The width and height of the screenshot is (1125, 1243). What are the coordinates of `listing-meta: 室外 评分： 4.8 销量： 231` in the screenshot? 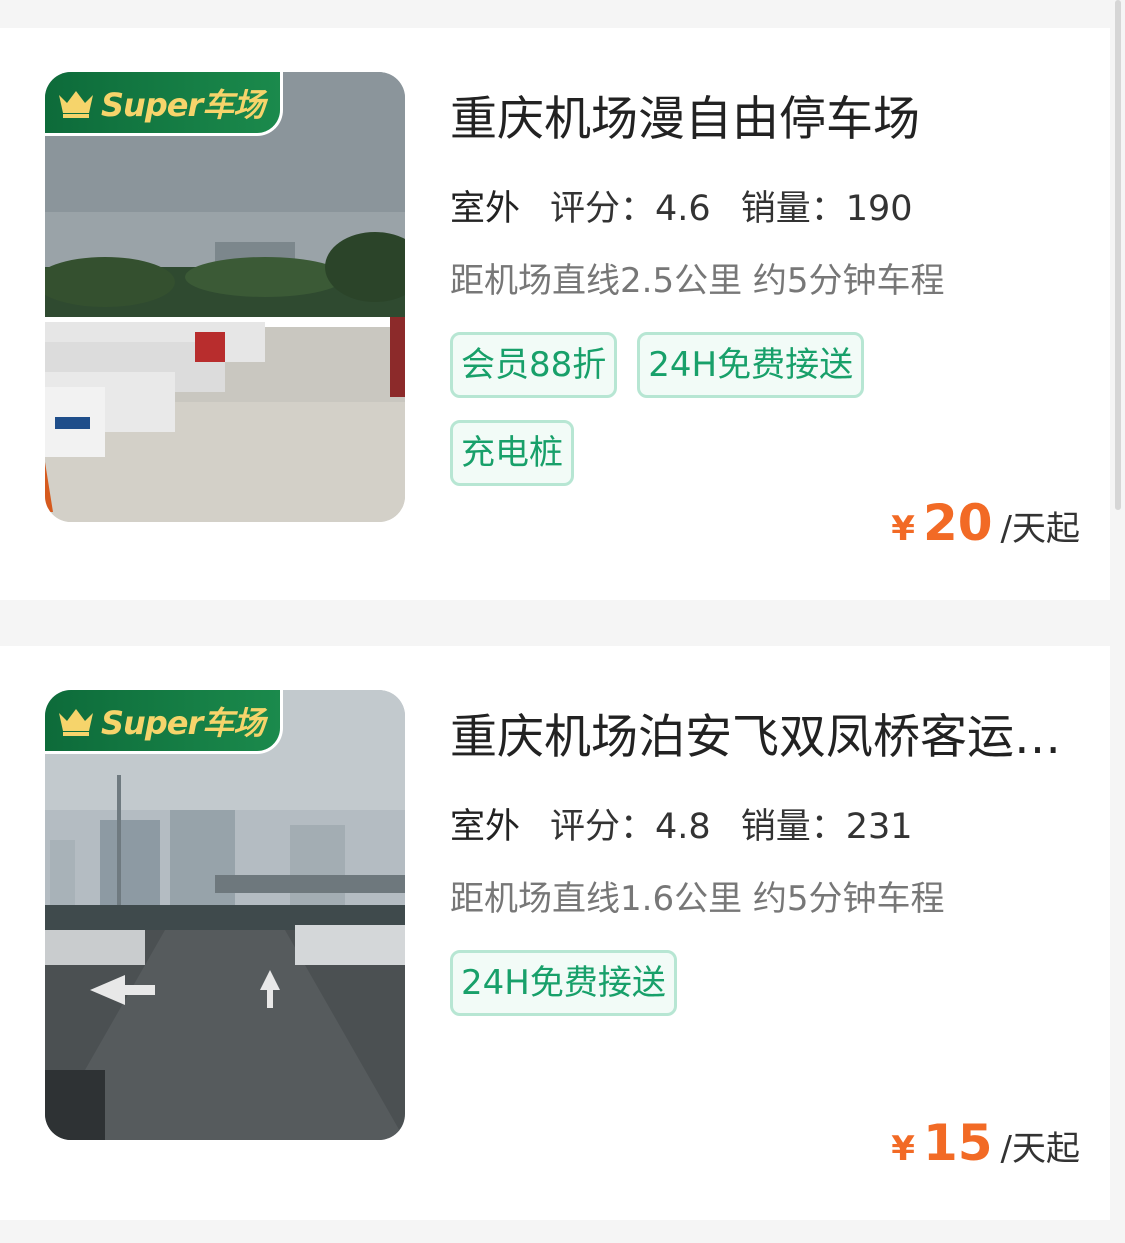 It's located at (696, 823).